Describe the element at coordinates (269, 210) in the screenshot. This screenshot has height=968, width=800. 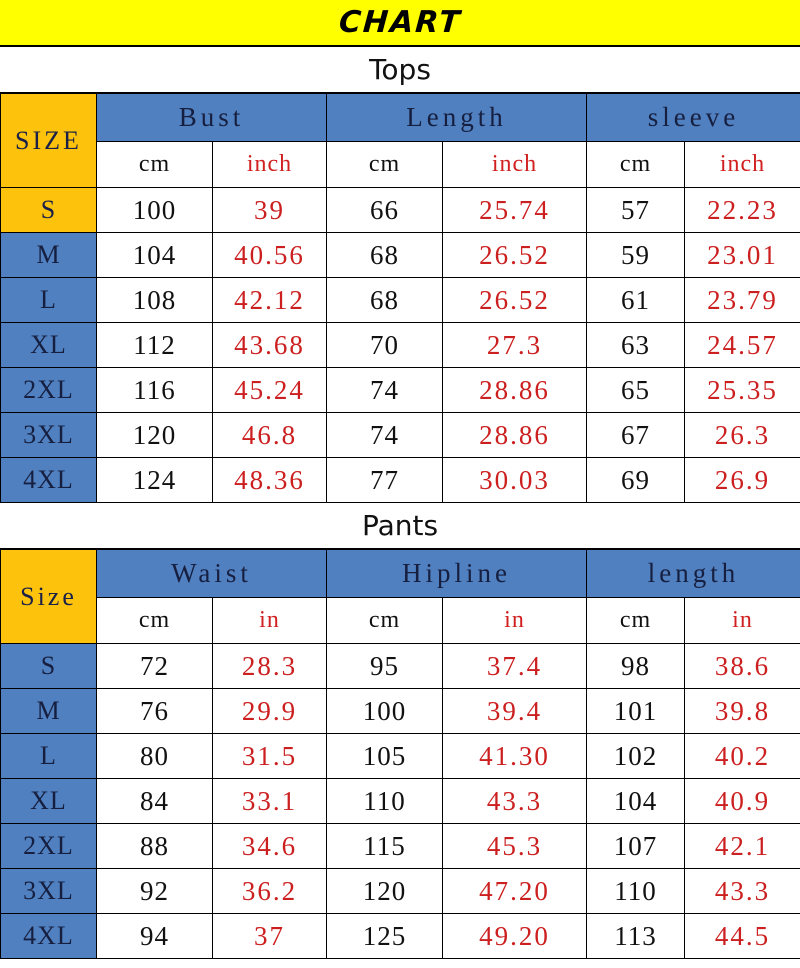
I see `value-cell-inch: 39` at that location.